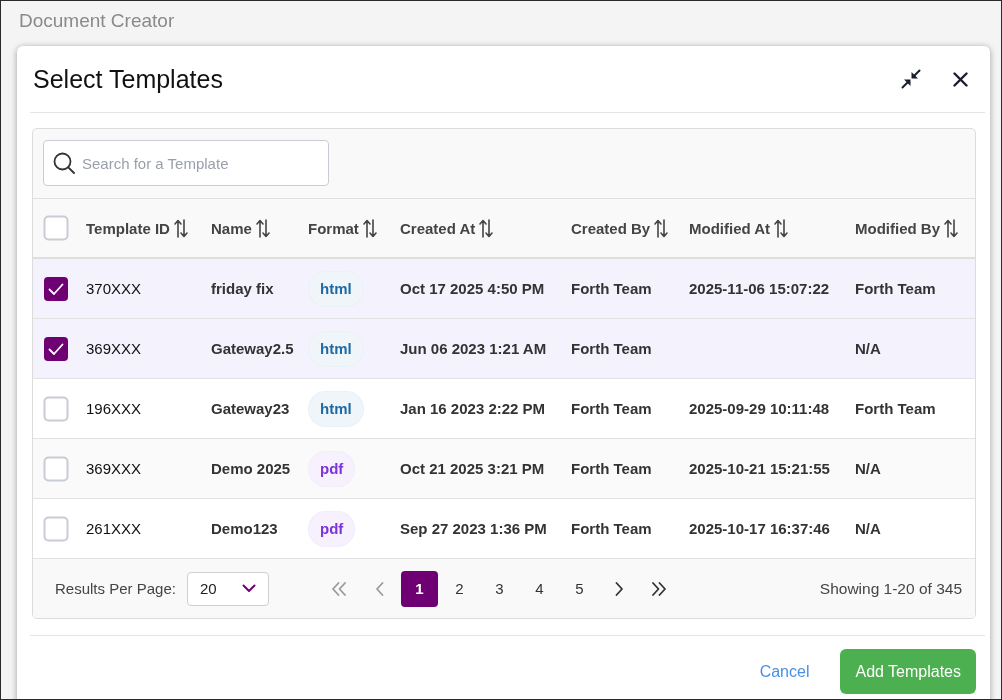 The height and width of the screenshot is (700, 1002). I want to click on table-cell: Demo123, so click(244, 528).